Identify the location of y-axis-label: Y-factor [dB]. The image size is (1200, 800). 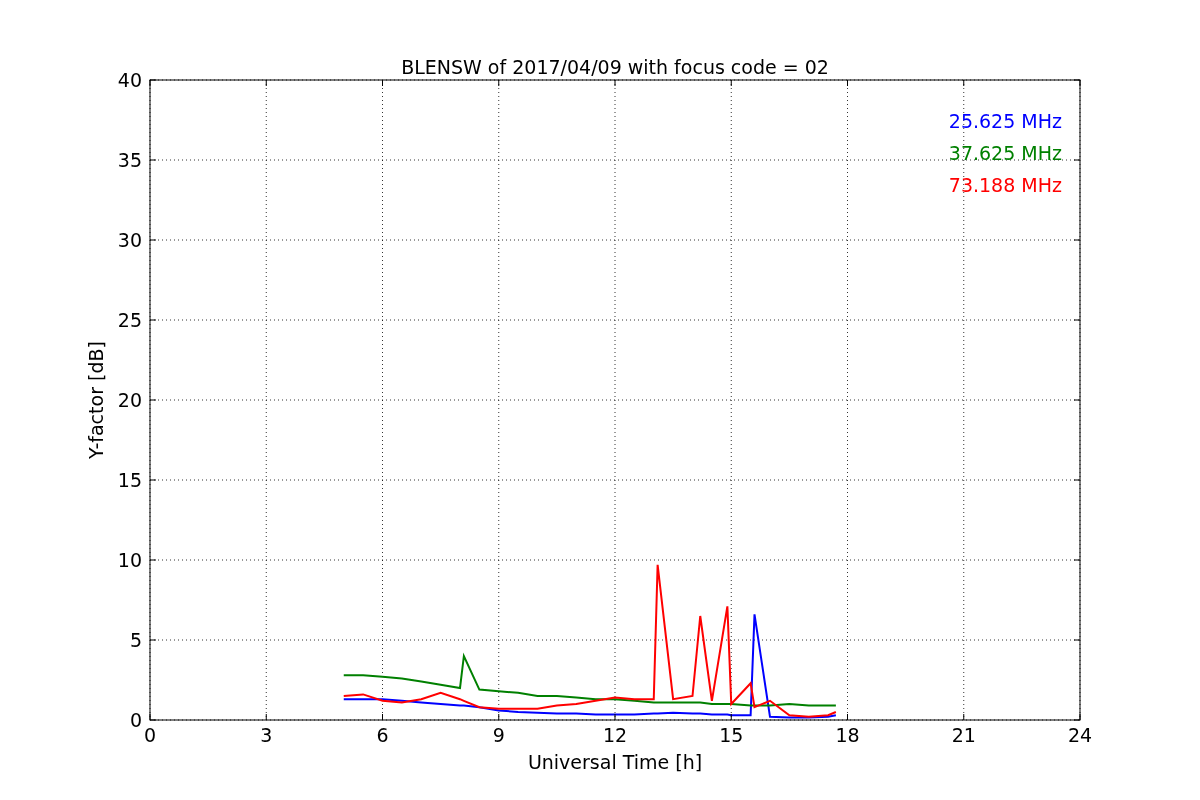
(96, 400).